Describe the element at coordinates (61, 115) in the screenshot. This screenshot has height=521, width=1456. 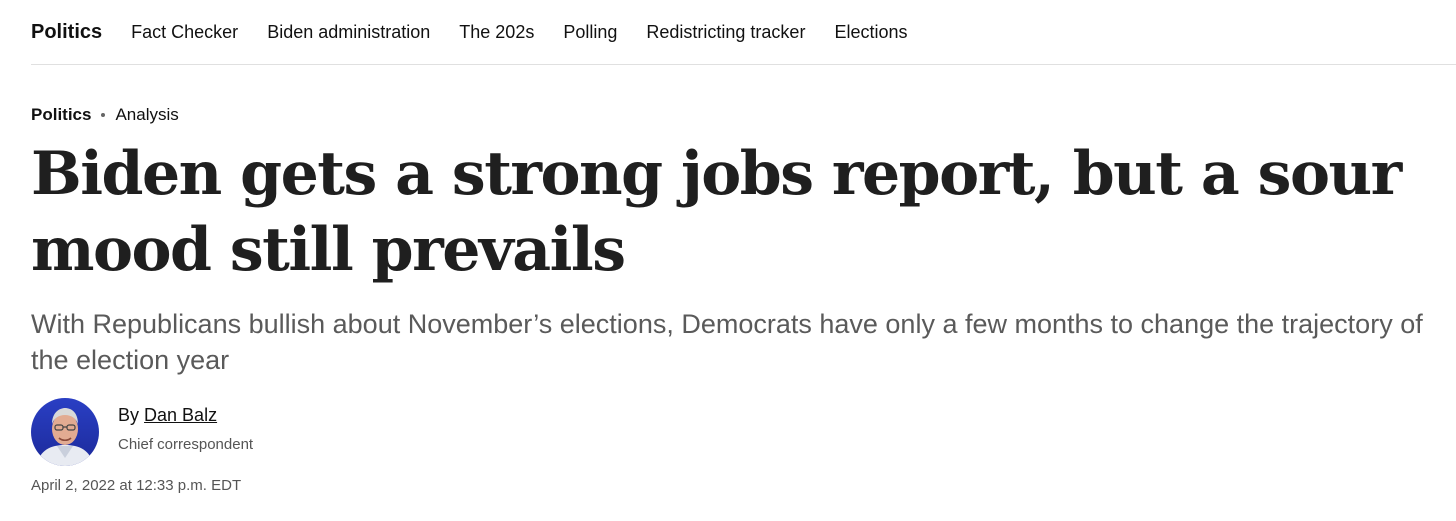
I see `kicker-section-link: Politics` at that location.